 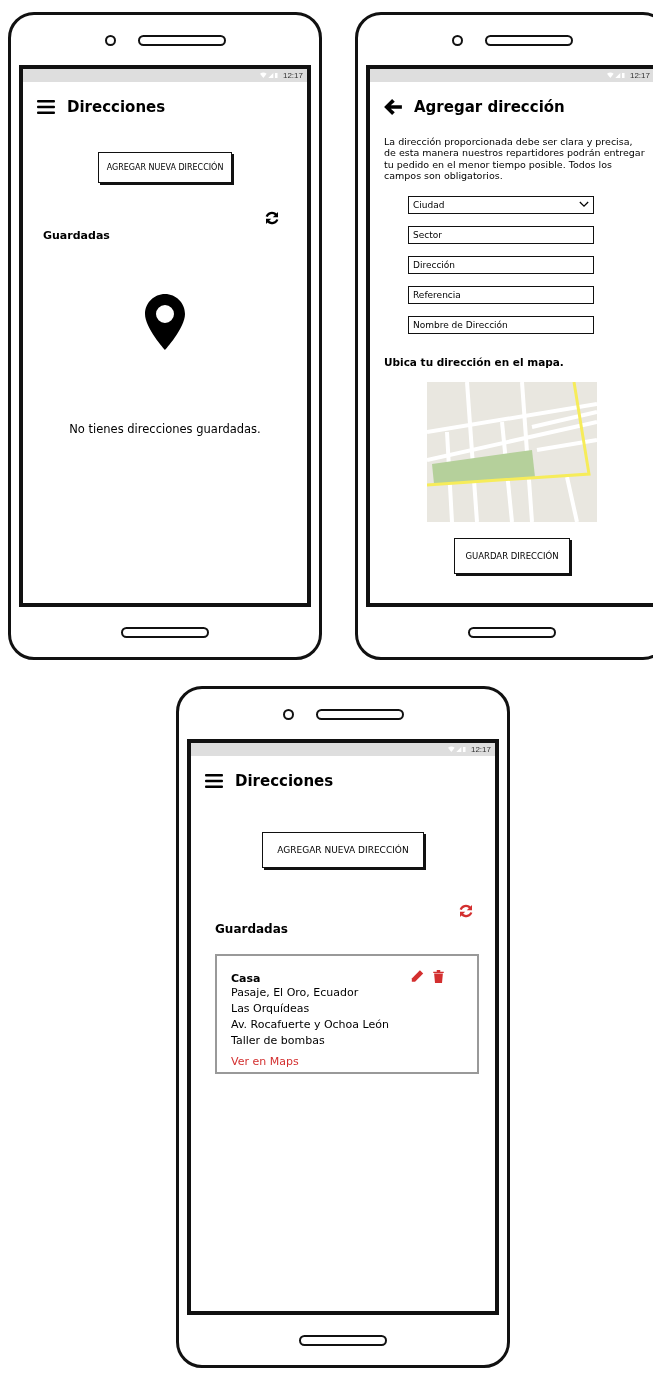 I want to click on input-field: Sector, so click(x=501, y=234).